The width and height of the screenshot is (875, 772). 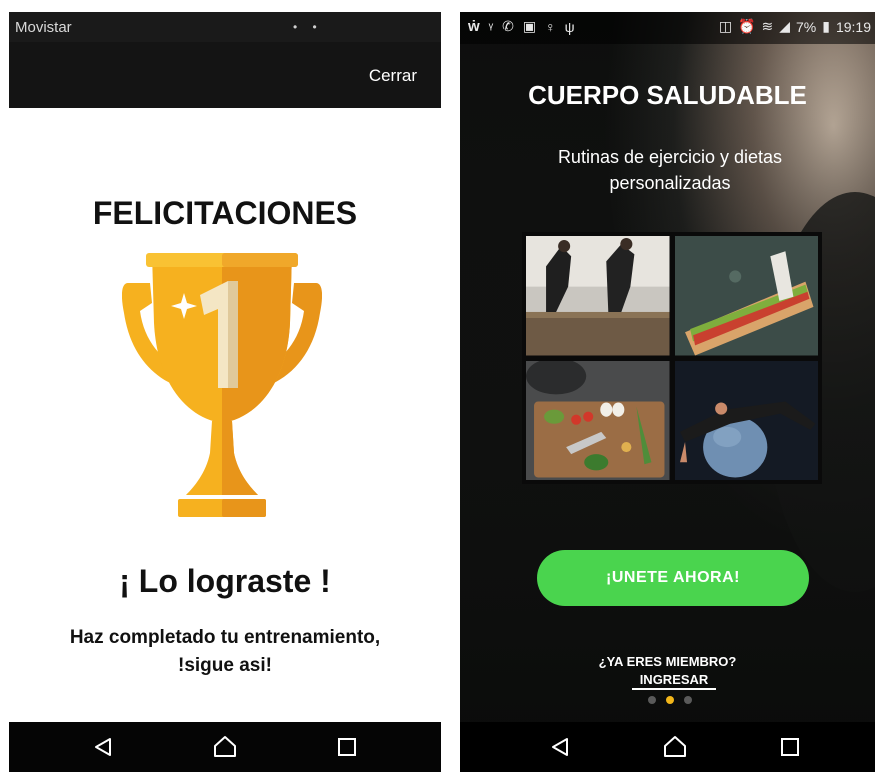 I want to click on battery-level: 7%, so click(x=806, y=26).